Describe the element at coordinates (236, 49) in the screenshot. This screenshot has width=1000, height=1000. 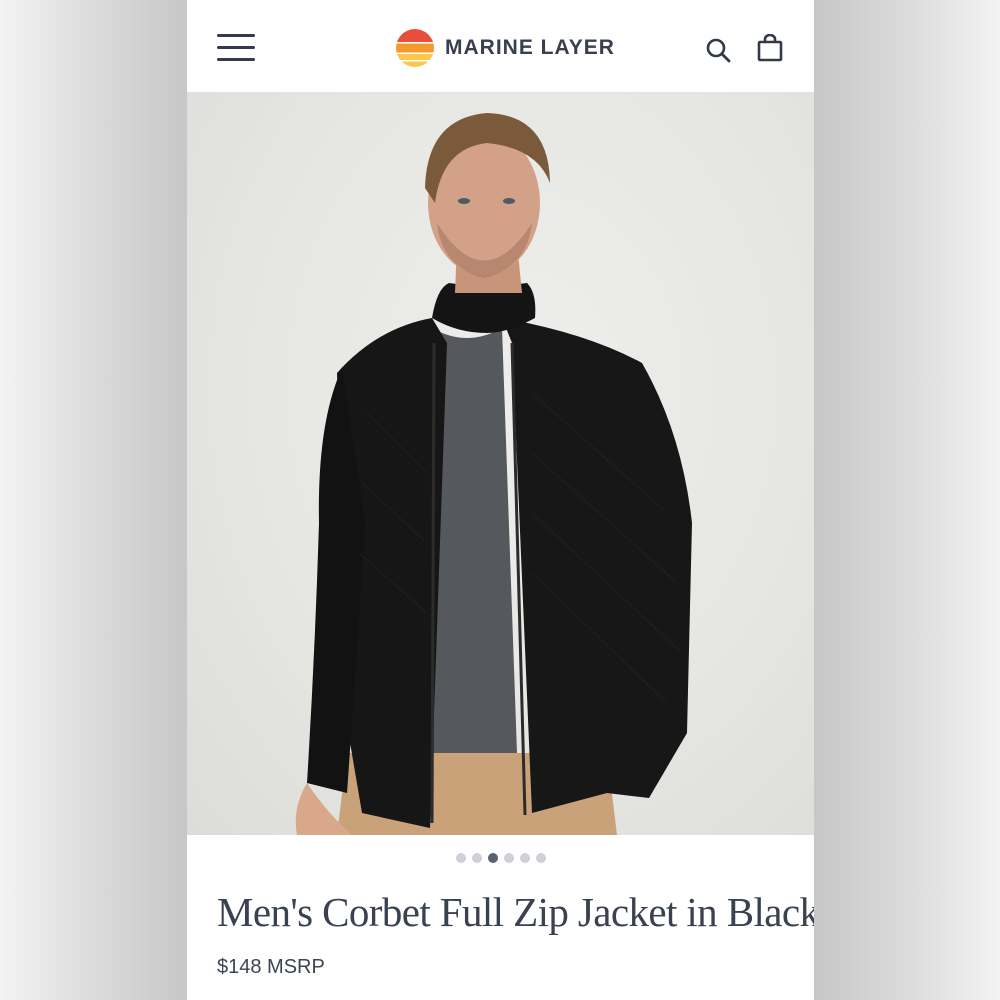
I see `hamburger-menu-icon` at that location.